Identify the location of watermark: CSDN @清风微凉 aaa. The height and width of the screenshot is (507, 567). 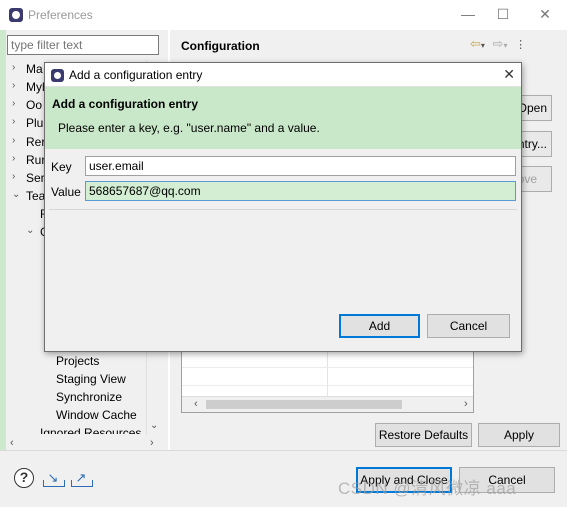
(427, 488).